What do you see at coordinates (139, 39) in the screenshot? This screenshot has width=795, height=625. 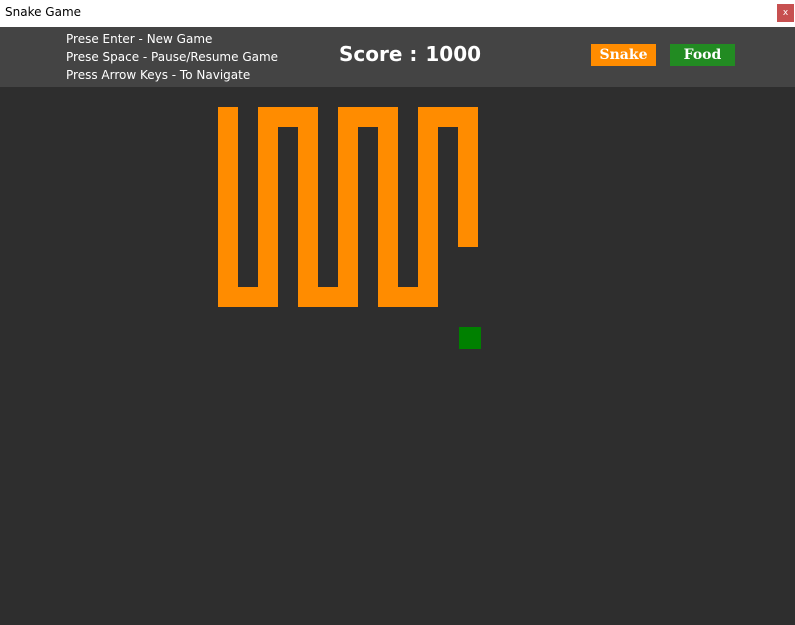 I see `instruction-new-game: Prese Enter - New Game` at bounding box center [139, 39].